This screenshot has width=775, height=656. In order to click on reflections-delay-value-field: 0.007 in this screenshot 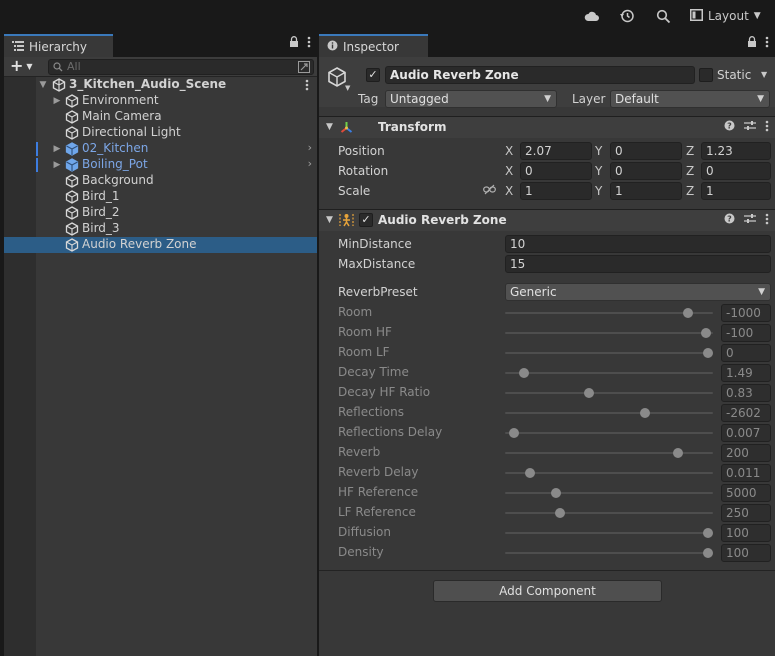, I will do `click(746, 433)`.